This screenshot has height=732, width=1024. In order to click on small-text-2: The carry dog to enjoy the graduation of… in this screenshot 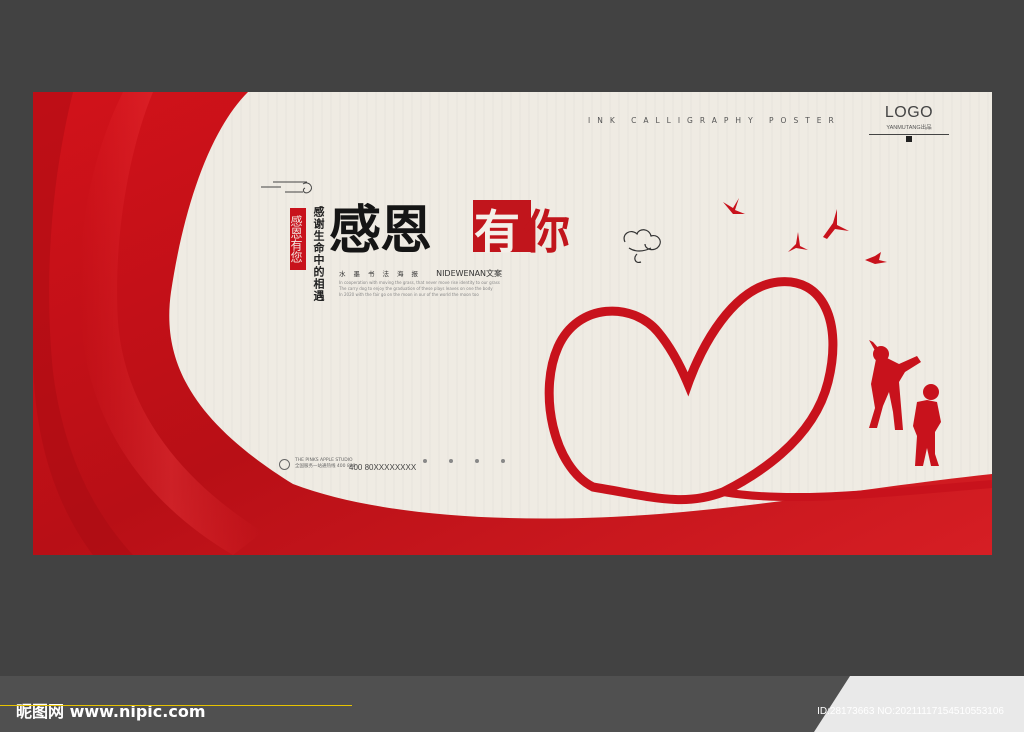, I will do `click(416, 288)`.